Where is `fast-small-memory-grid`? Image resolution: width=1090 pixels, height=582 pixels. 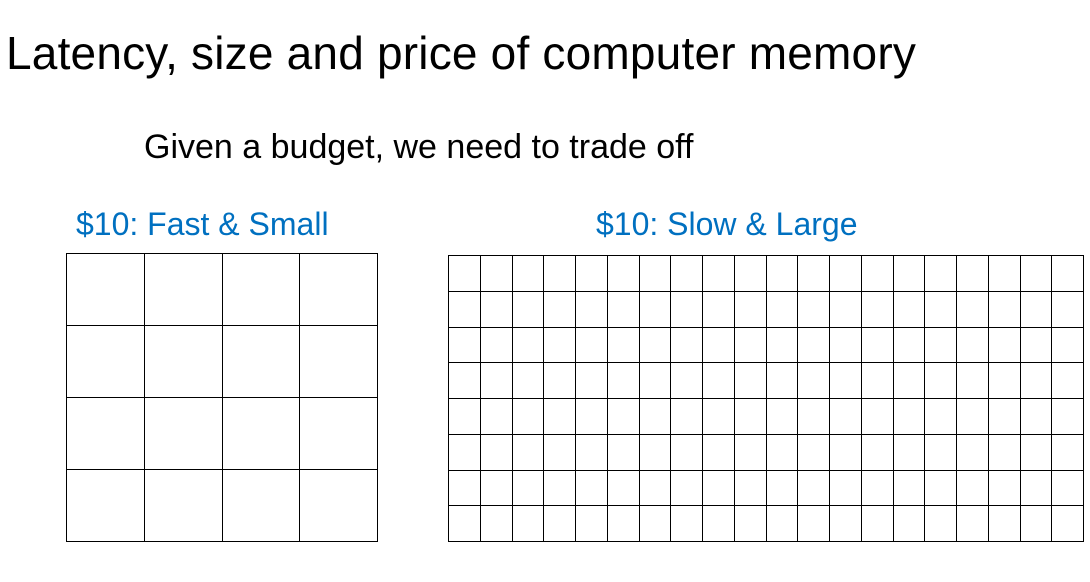 fast-small-memory-grid is located at coordinates (222, 397).